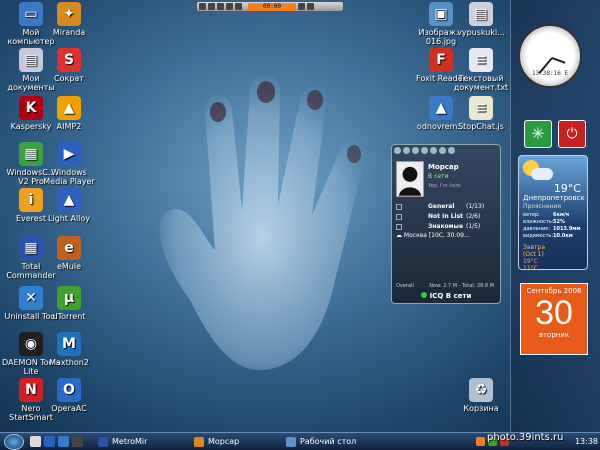 The height and width of the screenshot is (450, 600). What do you see at coordinates (550, 56) in the screenshot?
I see `clock-gadget: 13:38:16 E` at bounding box center [550, 56].